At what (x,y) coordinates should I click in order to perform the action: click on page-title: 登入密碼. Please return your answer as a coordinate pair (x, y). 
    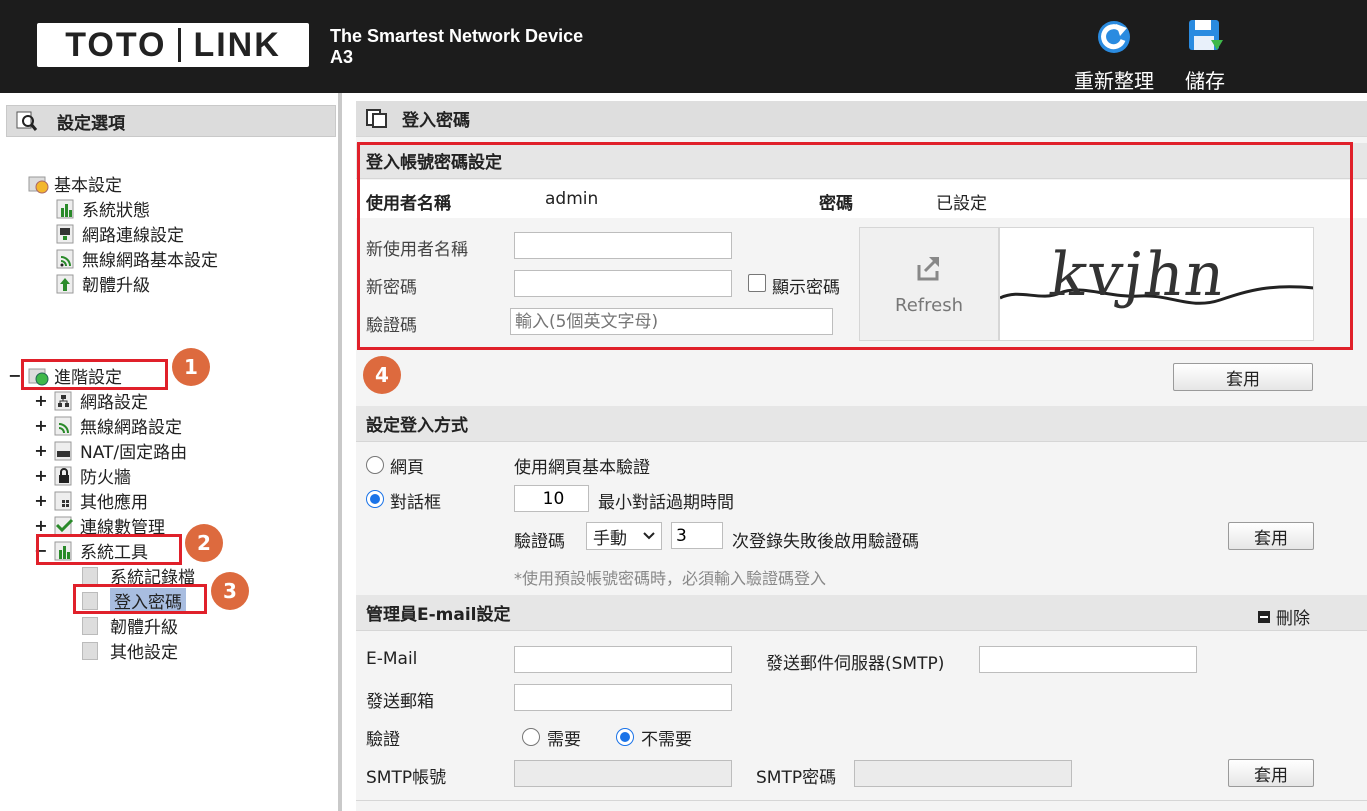
    Looking at the image, I should click on (436, 121).